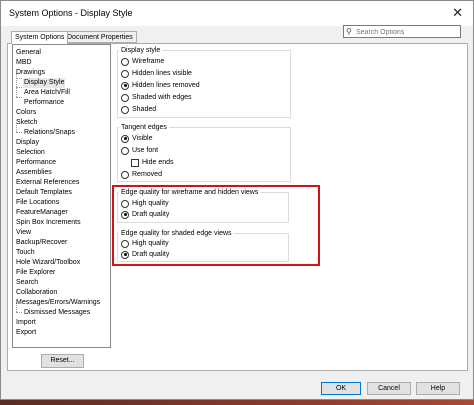  I want to click on tree-item-default-templates: Default Templates, so click(44, 193).